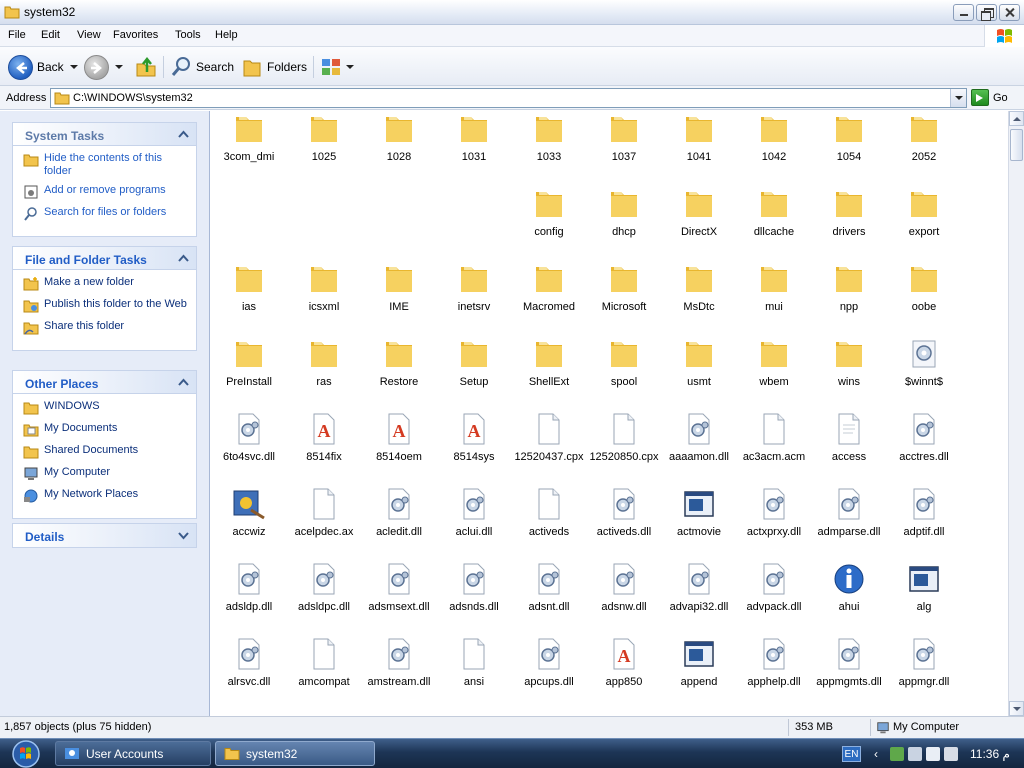 This screenshot has width=1024, height=768. I want to click on menu-file: File, so click(17, 35).